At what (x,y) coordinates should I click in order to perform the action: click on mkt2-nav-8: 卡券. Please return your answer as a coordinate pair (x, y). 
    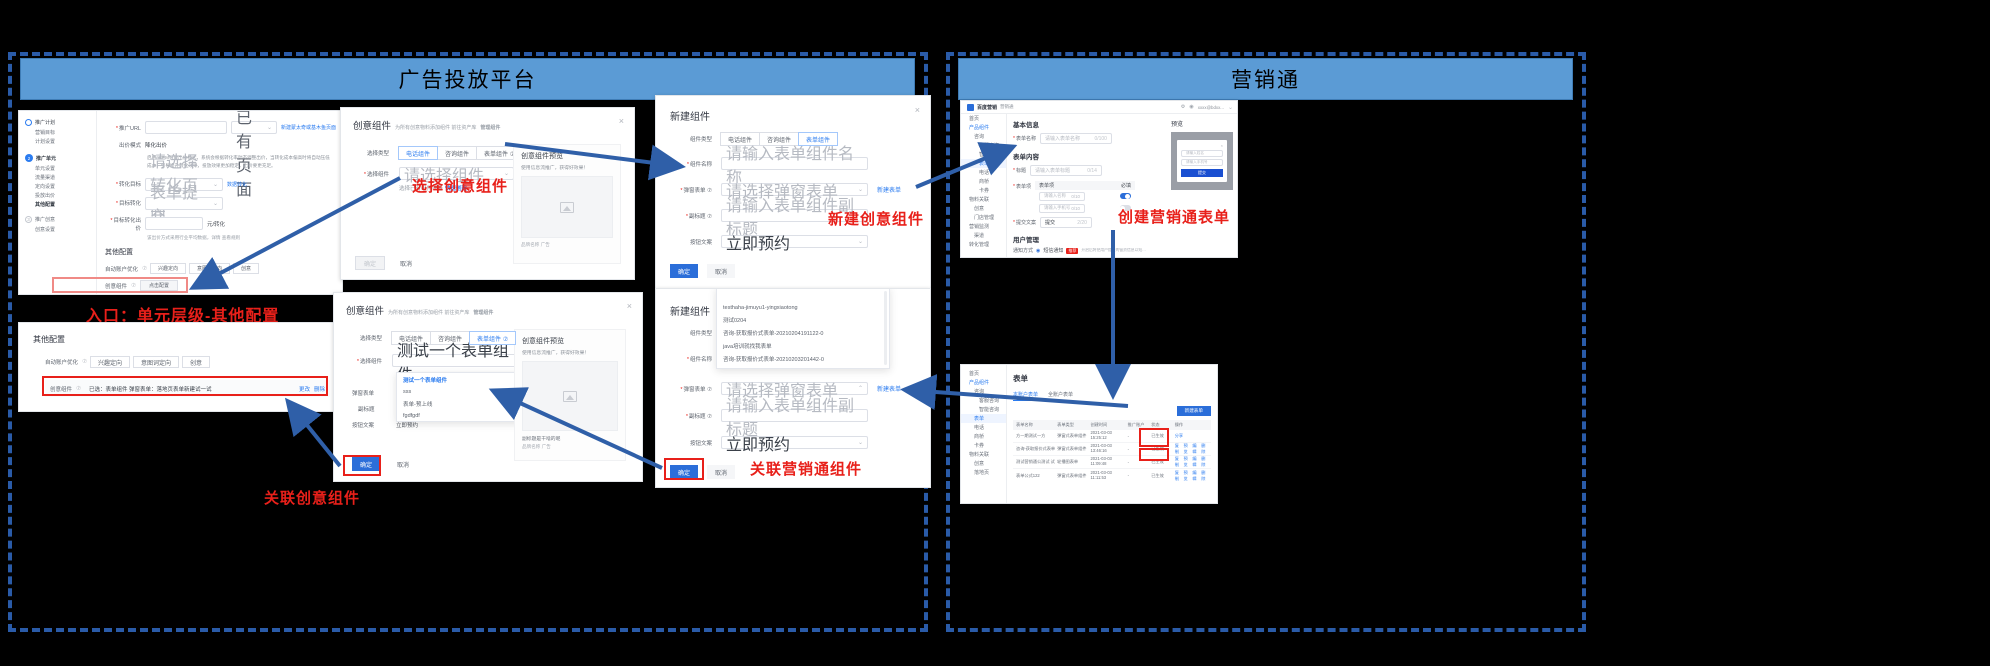
    Looking at the image, I should click on (983, 445).